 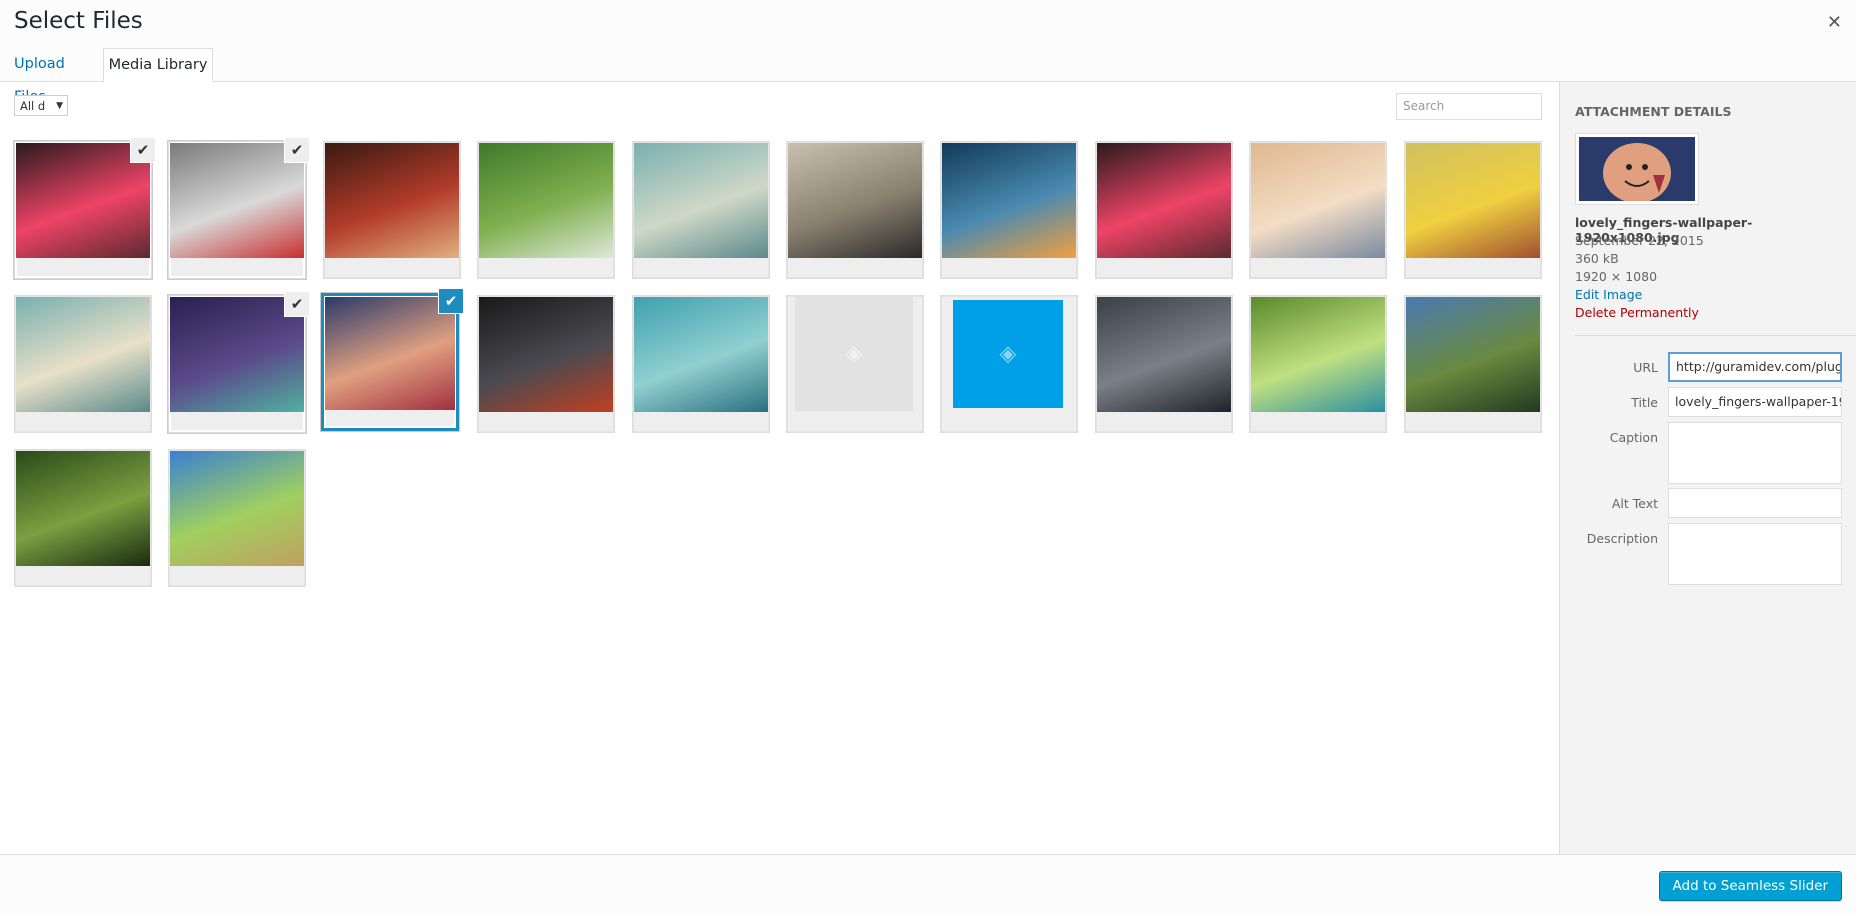 I want to click on tab-media-library: Media Library, so click(x=158, y=65).